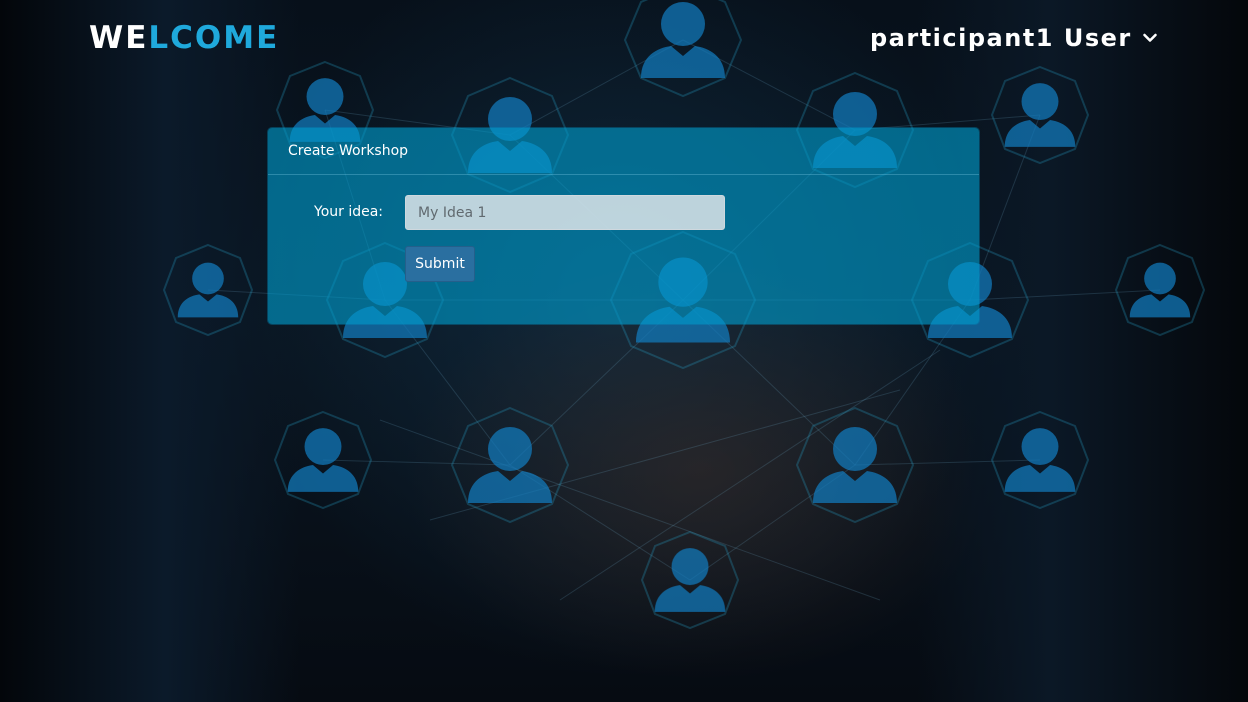 The image size is (1248, 702). Describe the element at coordinates (214, 38) in the screenshot. I see `brand-logo-part2: LCOME` at that location.